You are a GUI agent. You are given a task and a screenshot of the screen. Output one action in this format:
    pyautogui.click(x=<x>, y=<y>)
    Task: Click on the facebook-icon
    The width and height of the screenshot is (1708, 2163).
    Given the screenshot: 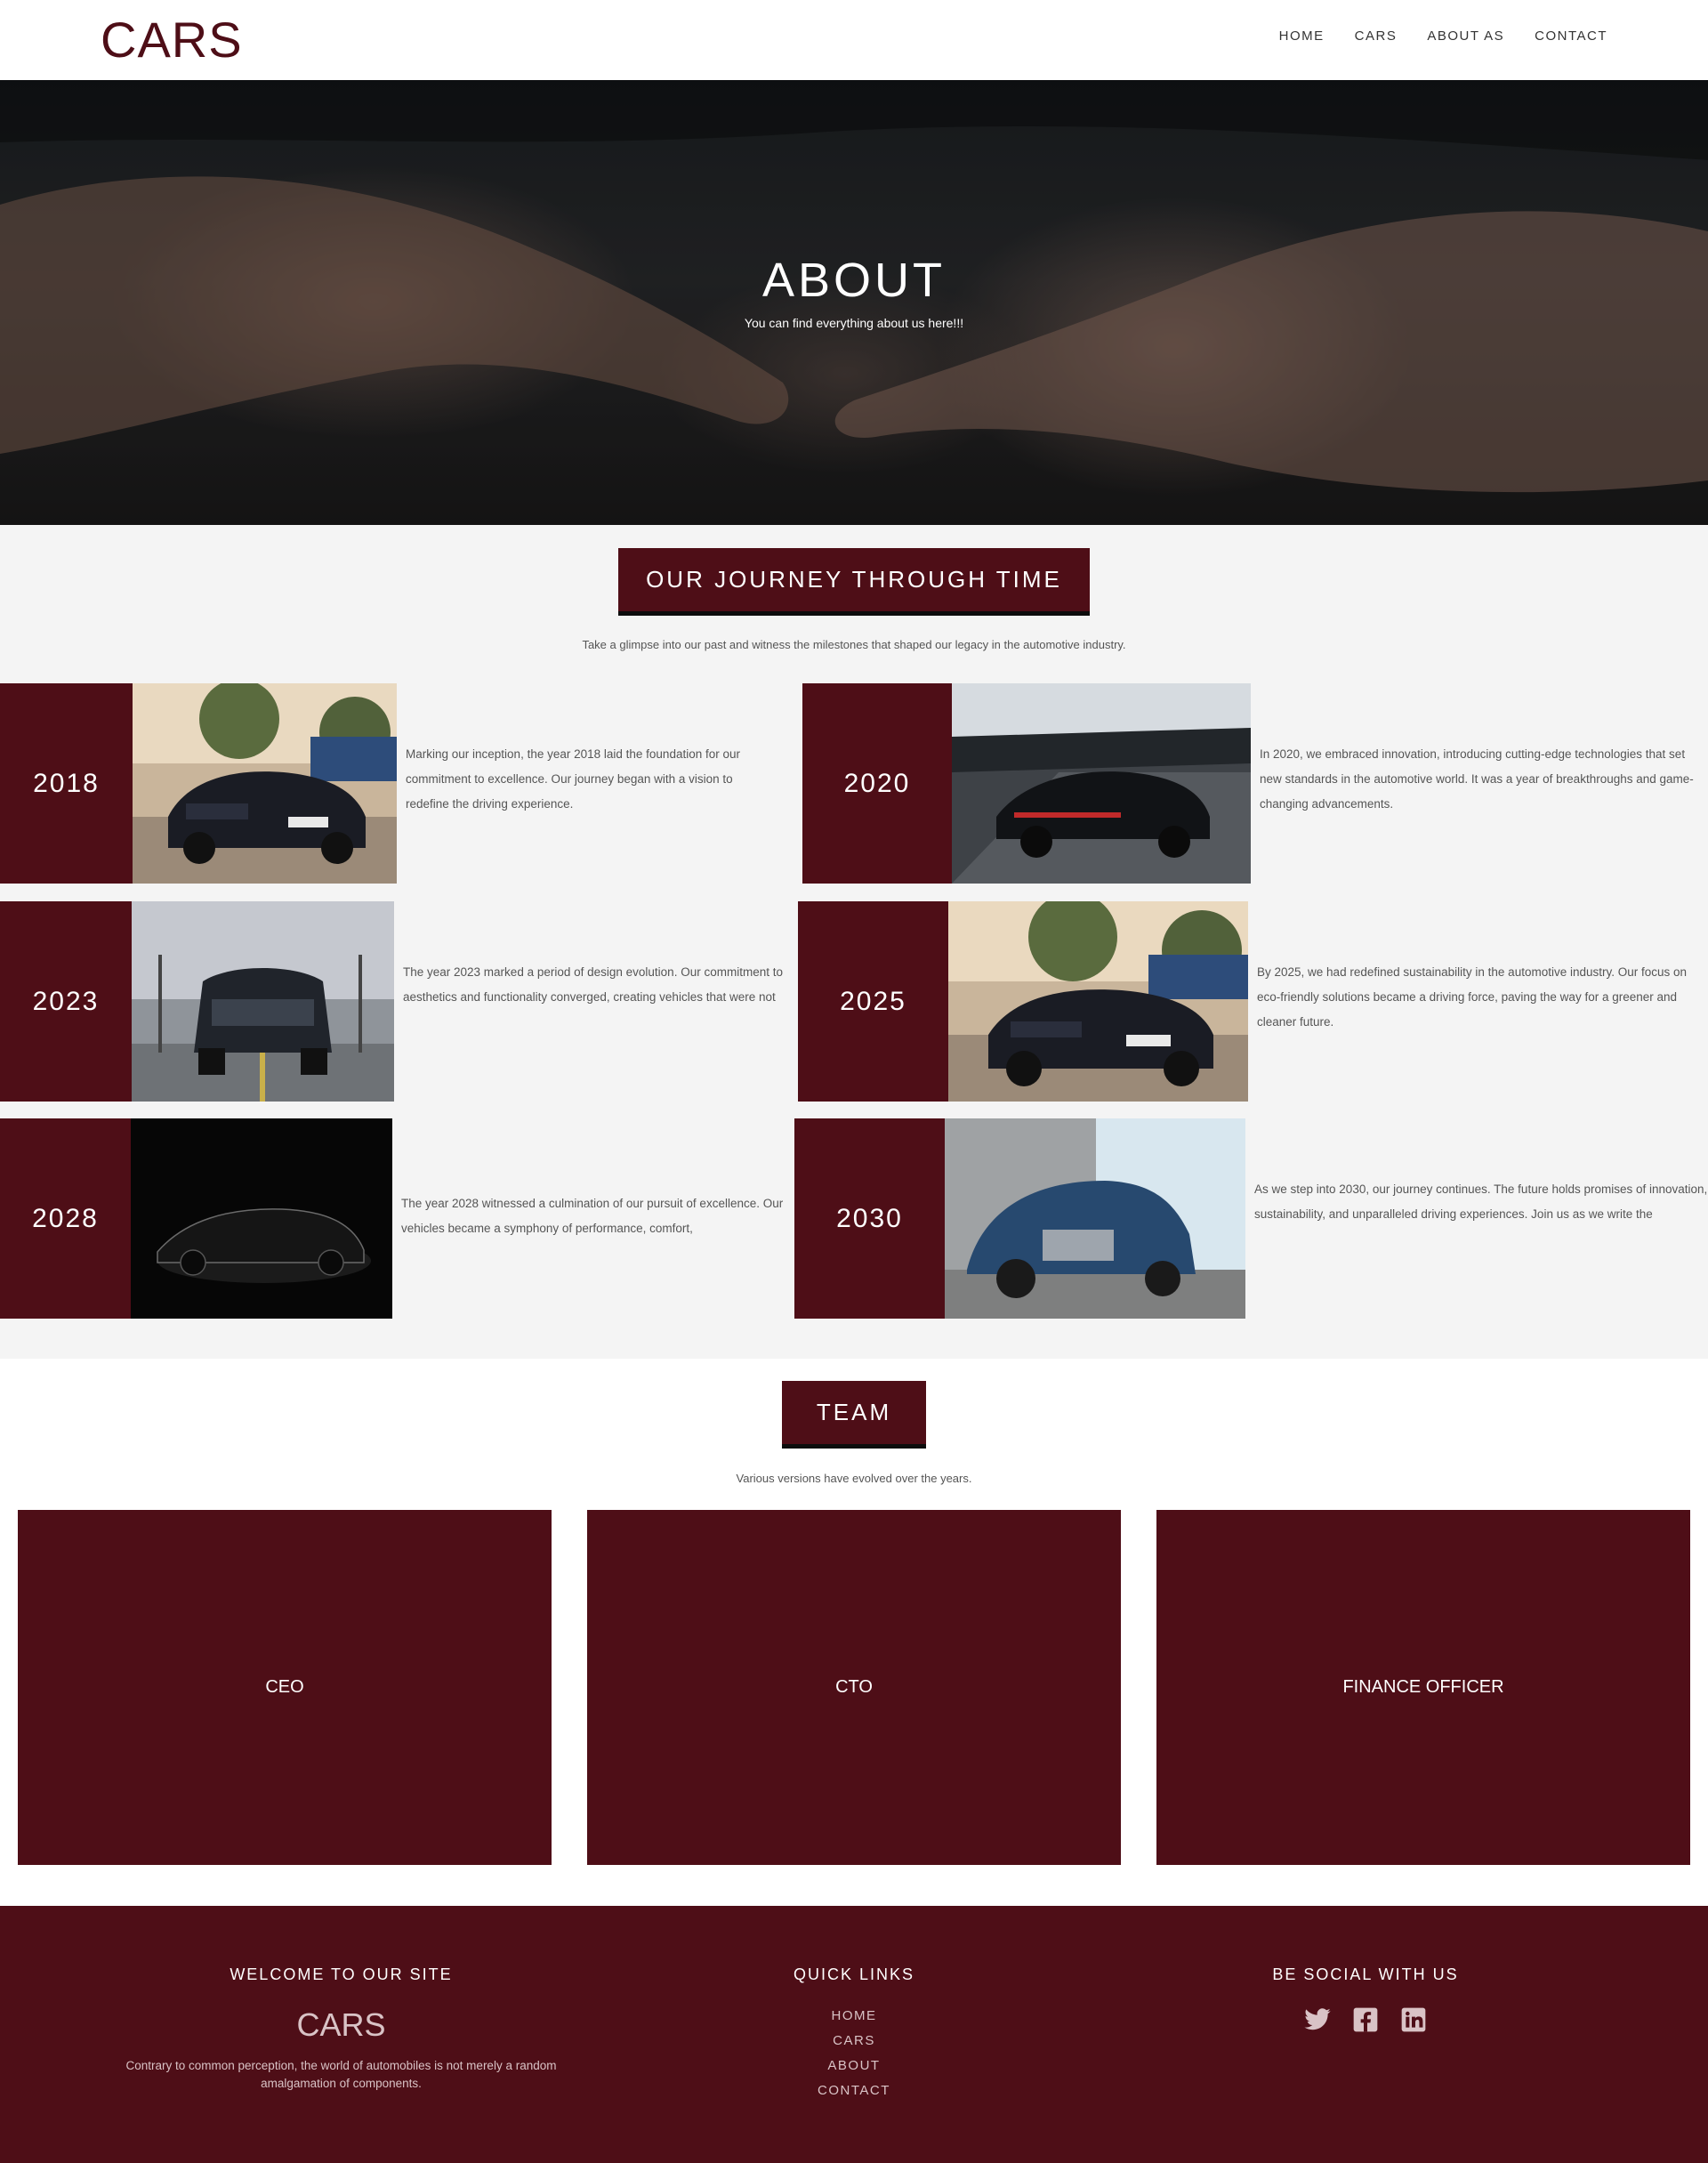 What is the action you would take?
    pyautogui.click(x=1365, y=2020)
    